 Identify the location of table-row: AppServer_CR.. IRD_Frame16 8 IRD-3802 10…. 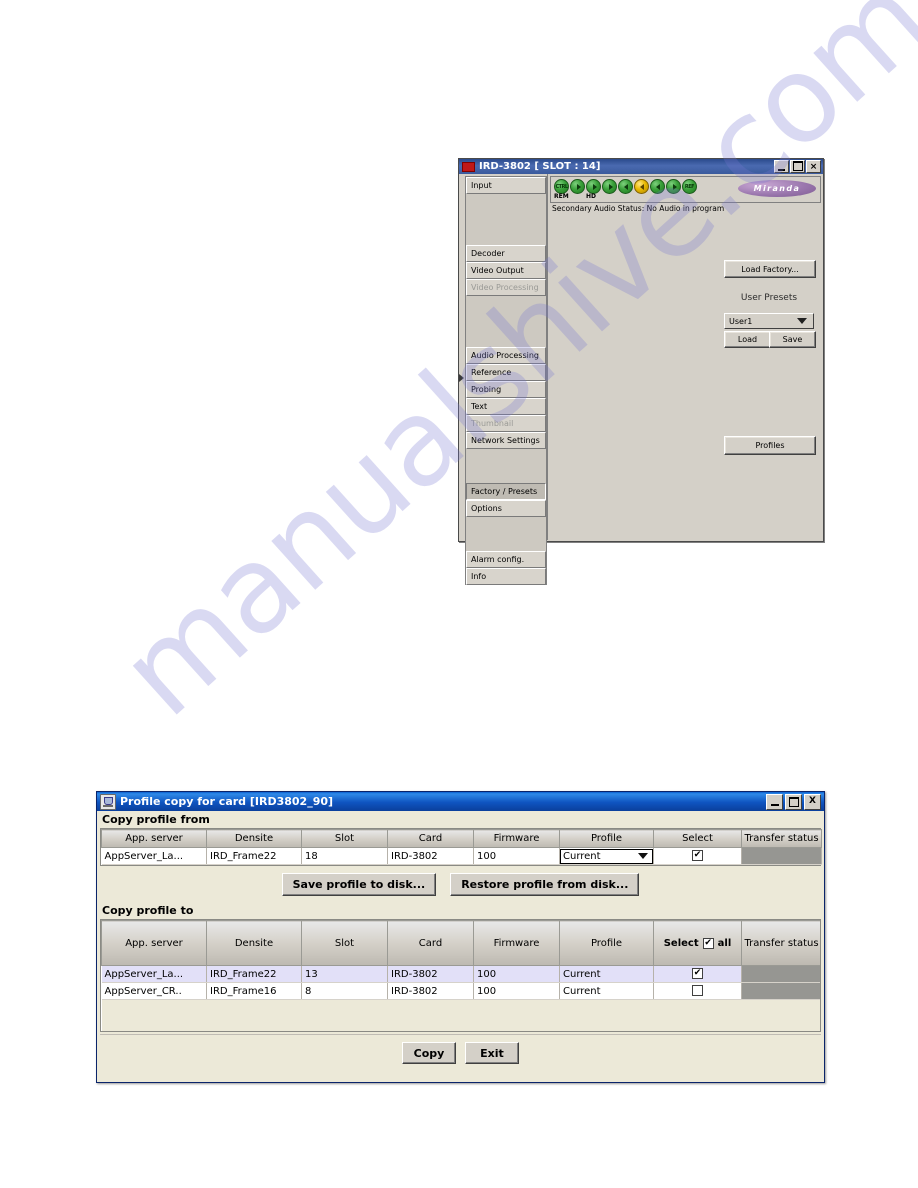
(460, 991).